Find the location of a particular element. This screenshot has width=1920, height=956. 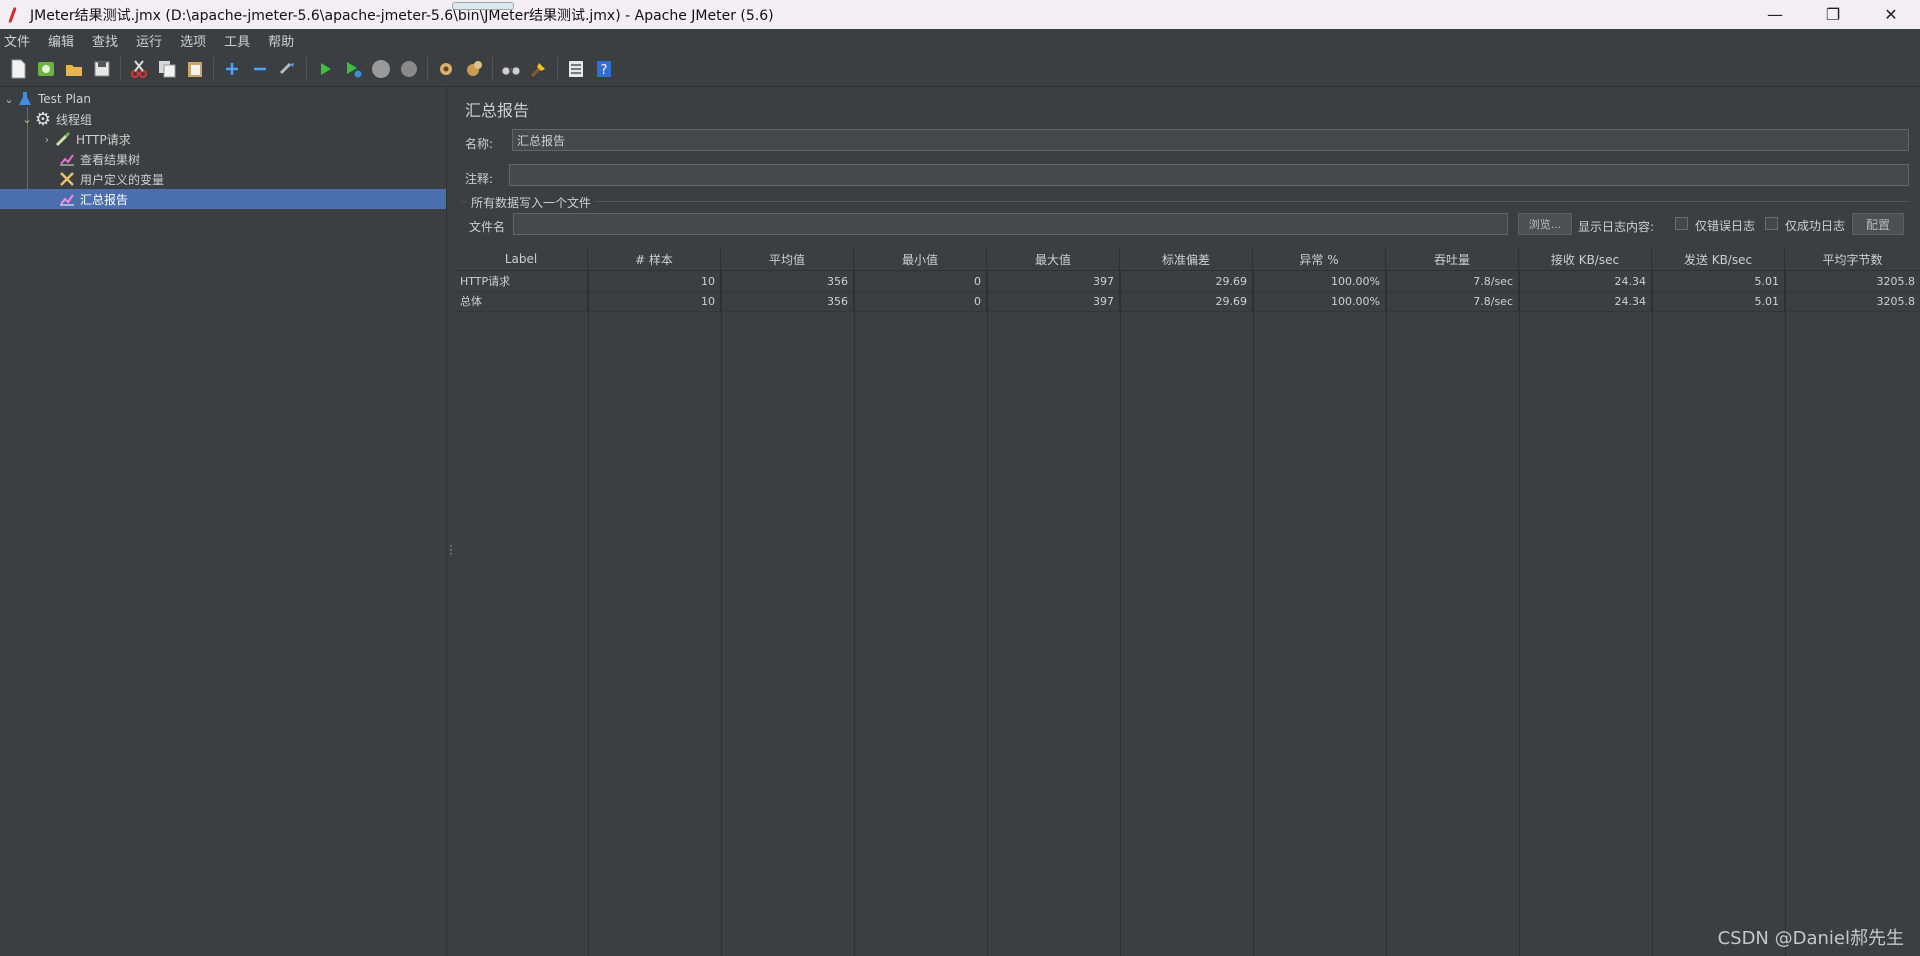

pipette-icon is located at coordinates (63, 139).